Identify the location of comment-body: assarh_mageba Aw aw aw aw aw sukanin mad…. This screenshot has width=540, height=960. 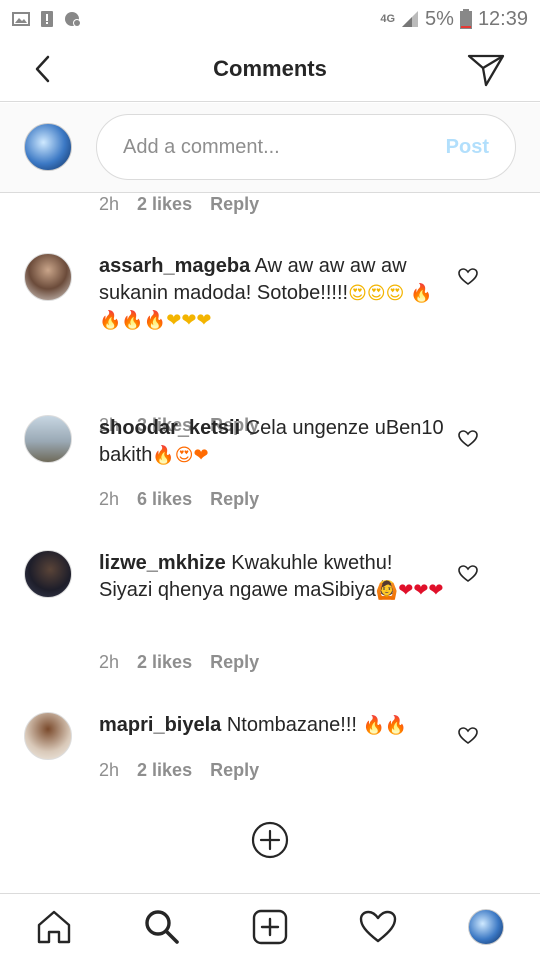
(271, 293).